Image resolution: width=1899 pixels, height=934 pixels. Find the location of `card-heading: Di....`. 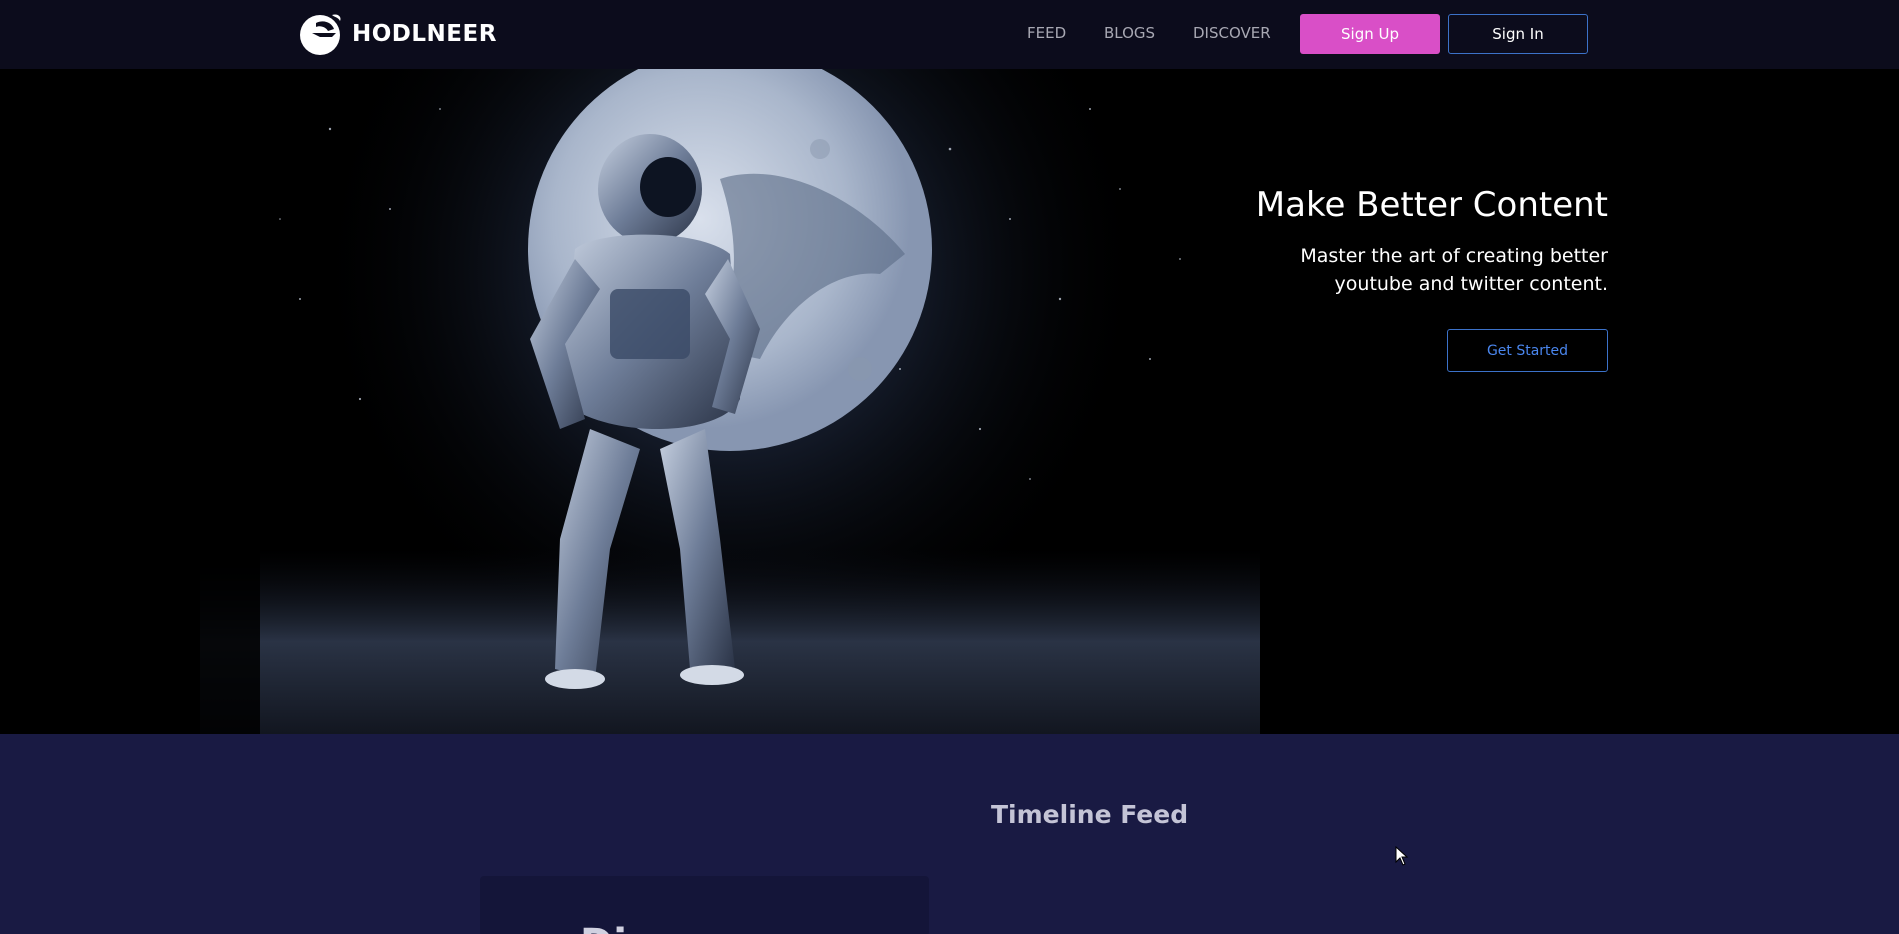

card-heading: Di.... is located at coordinates (640, 929).